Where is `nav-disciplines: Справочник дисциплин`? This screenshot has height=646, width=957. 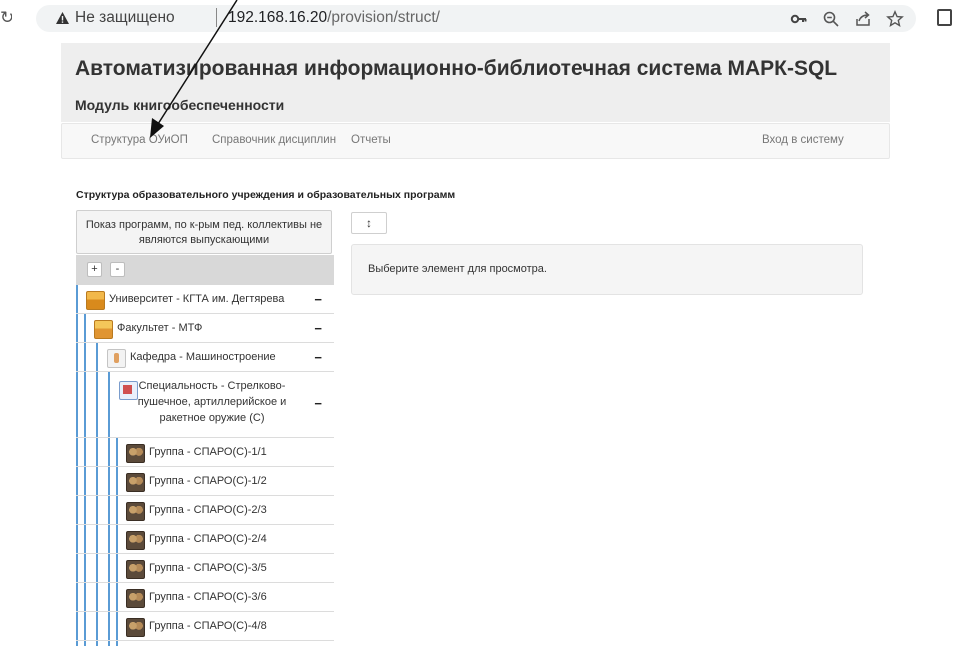 nav-disciplines: Справочник дисциплин is located at coordinates (274, 140).